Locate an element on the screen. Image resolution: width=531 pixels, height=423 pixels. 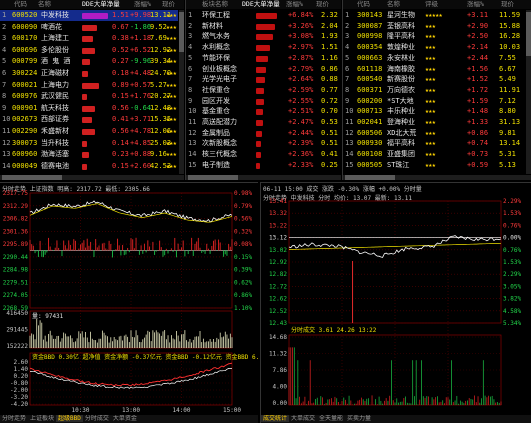
tab-super-bbd: 超级BBD is located at coordinates (69, 418).